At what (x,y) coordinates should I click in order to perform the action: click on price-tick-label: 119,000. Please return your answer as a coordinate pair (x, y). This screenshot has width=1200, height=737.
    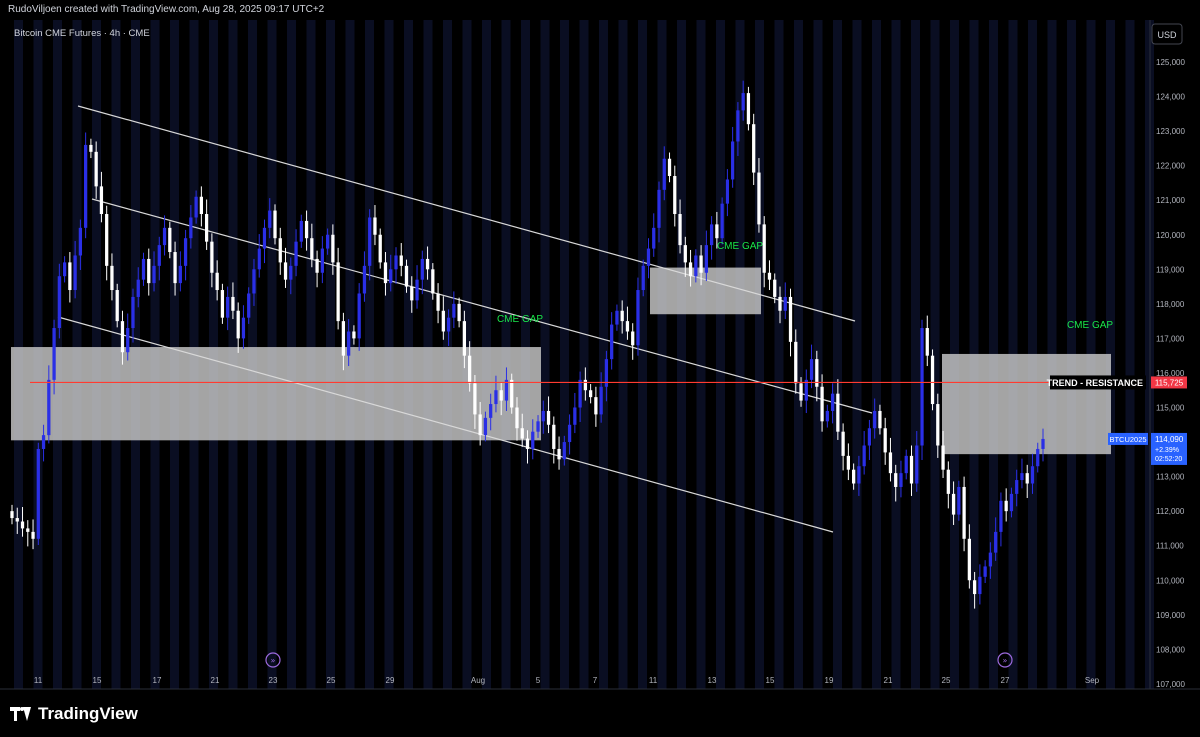
    Looking at the image, I should click on (1170, 269).